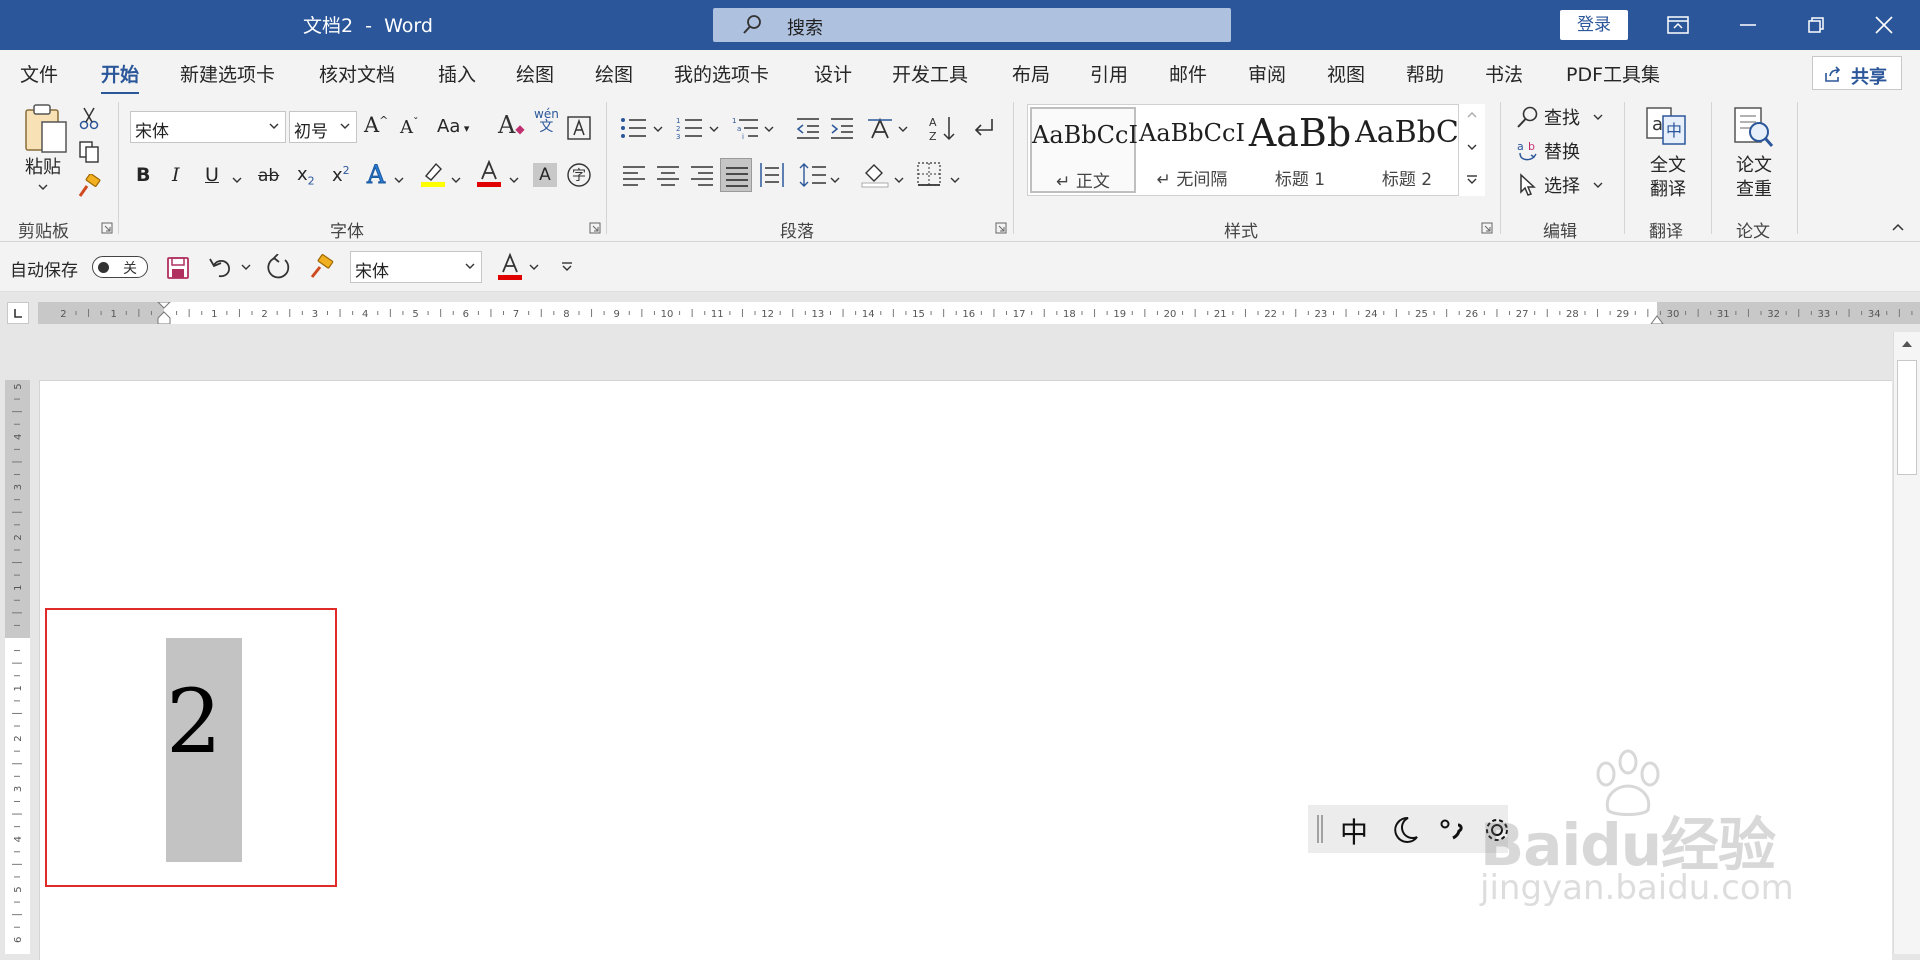  Describe the element at coordinates (120, 77) in the screenshot. I see `tab-home: 开始` at that location.